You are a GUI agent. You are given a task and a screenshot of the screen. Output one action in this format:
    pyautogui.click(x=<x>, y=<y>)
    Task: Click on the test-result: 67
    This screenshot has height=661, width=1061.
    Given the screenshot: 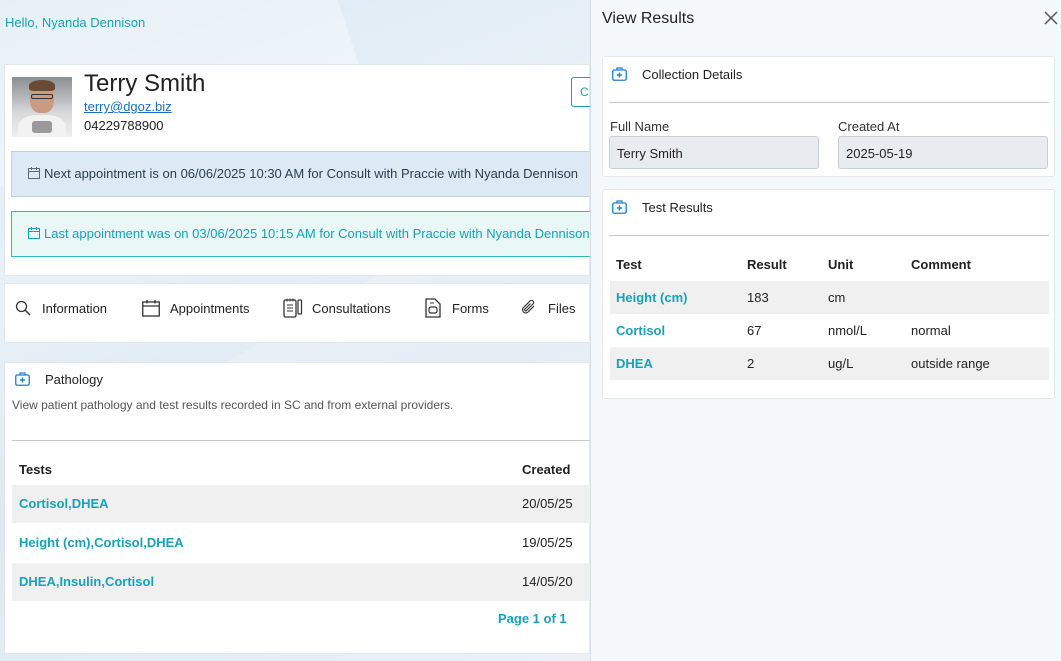 What is the action you would take?
    pyautogui.click(x=754, y=330)
    